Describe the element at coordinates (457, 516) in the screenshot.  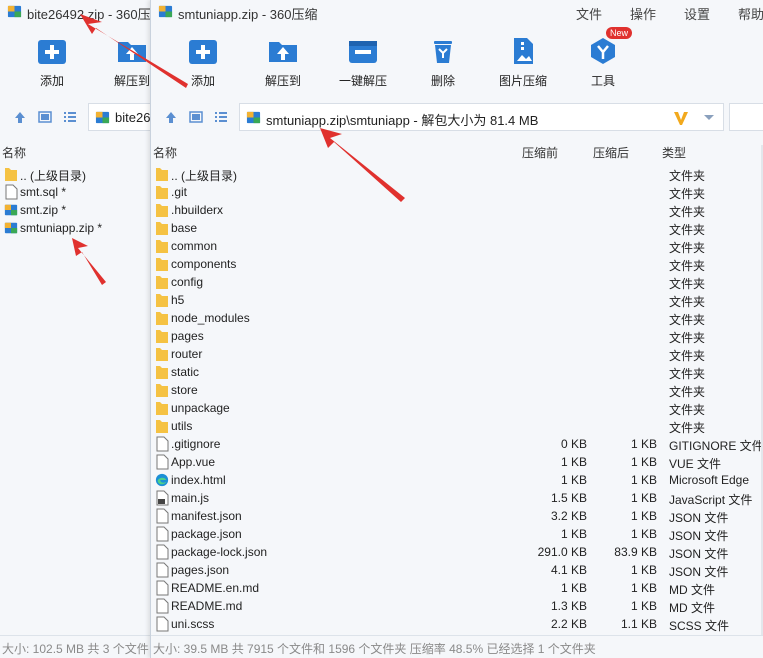
I see `table-row: manifest.json 3.2 KB 1 KB JSON 文件` at that location.